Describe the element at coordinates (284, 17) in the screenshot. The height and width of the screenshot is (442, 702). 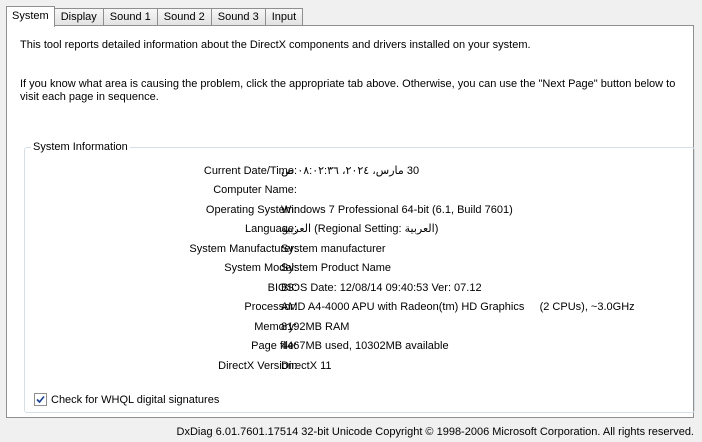
I see `tab-input: Input` at that location.